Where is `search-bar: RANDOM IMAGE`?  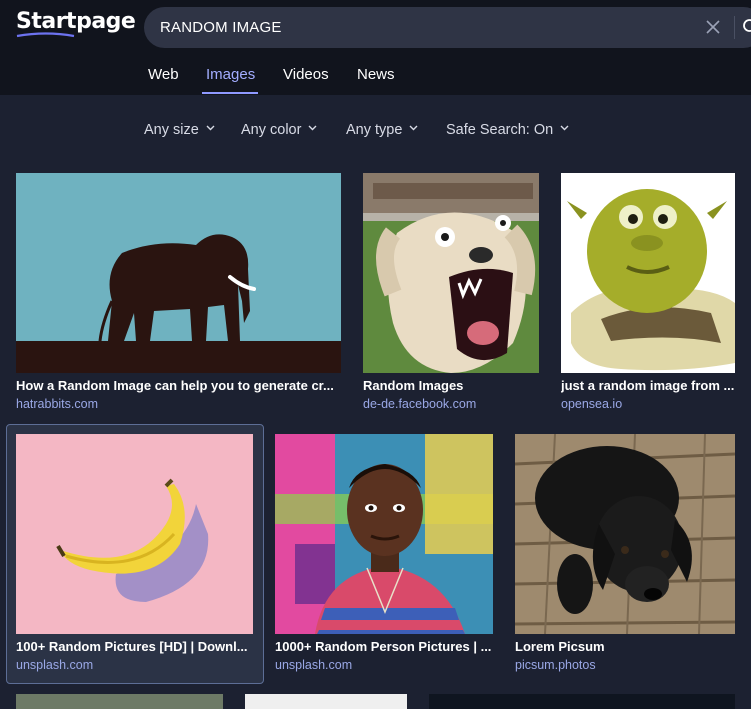
search-bar: RANDOM IMAGE is located at coordinates (447, 27).